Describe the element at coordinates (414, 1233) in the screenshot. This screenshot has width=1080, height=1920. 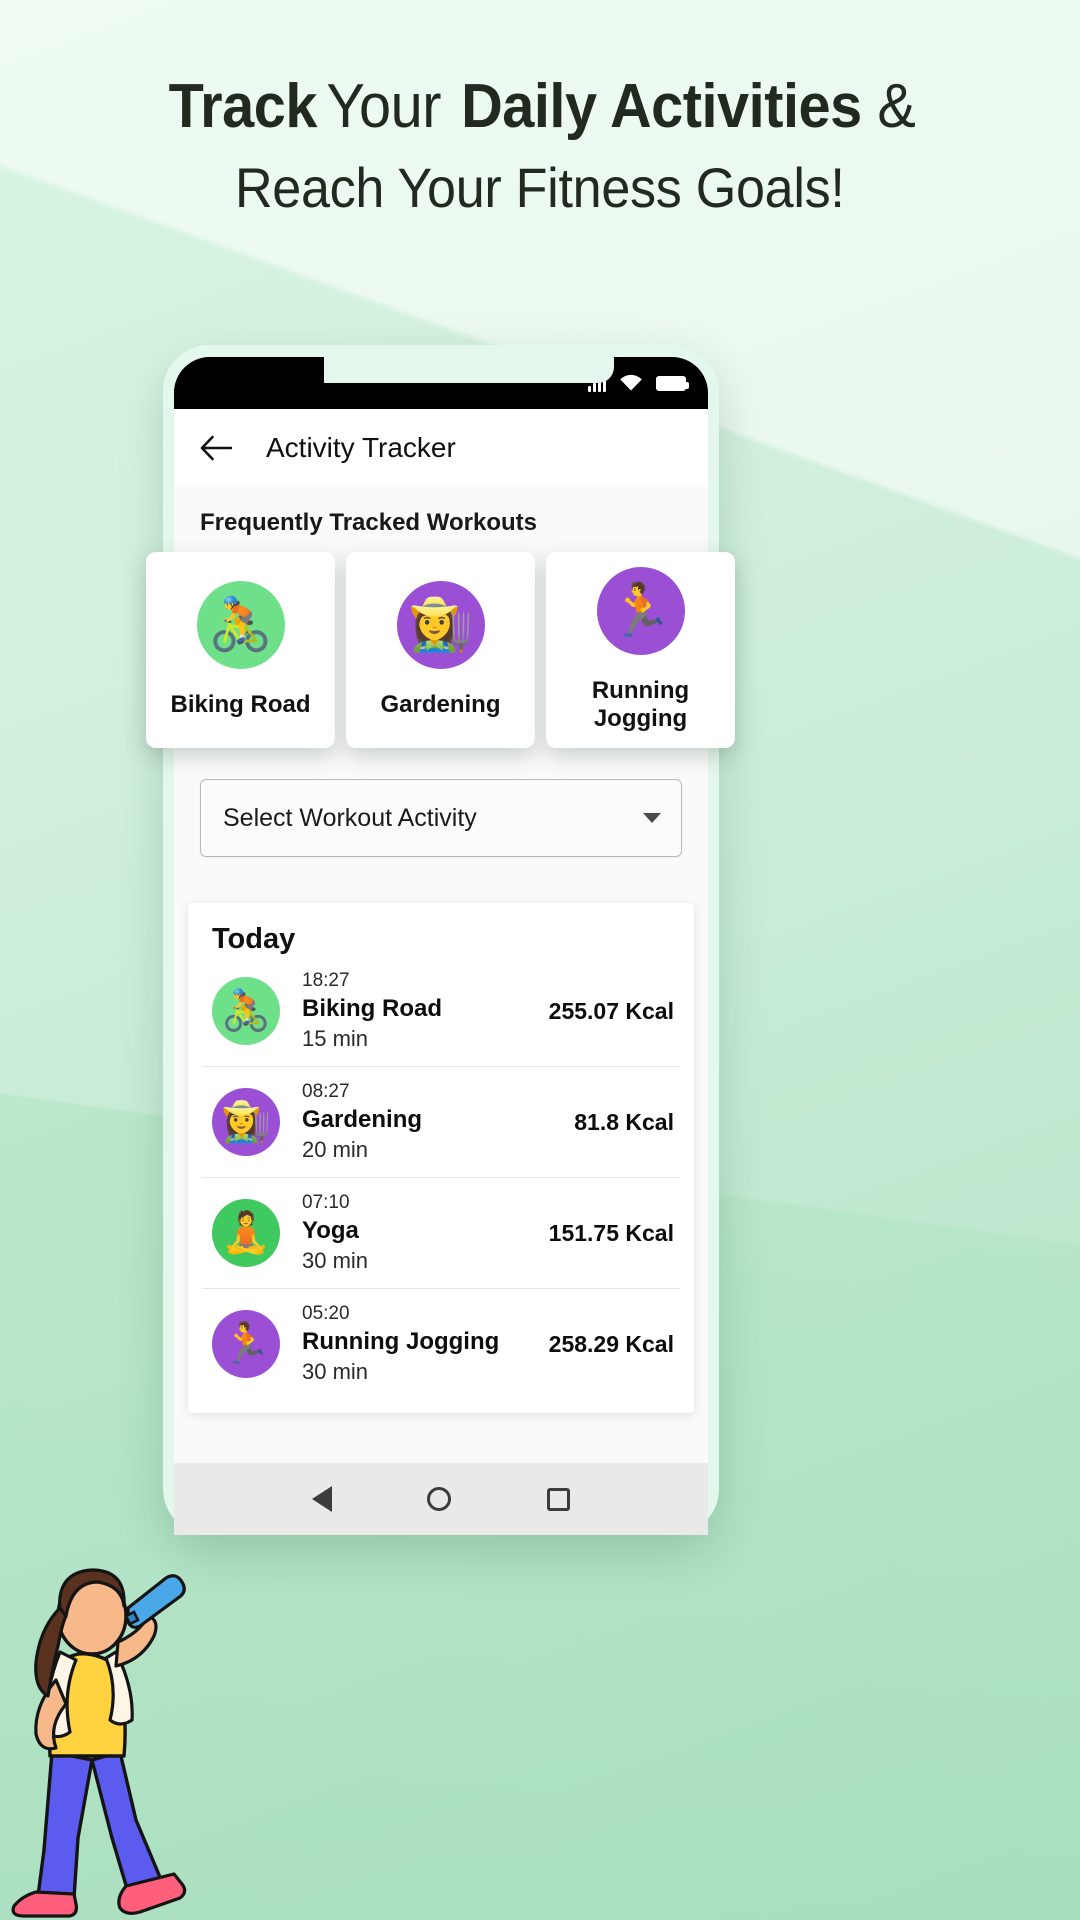
I see `activity-details: 07:10 Yoga 30 min` at that location.